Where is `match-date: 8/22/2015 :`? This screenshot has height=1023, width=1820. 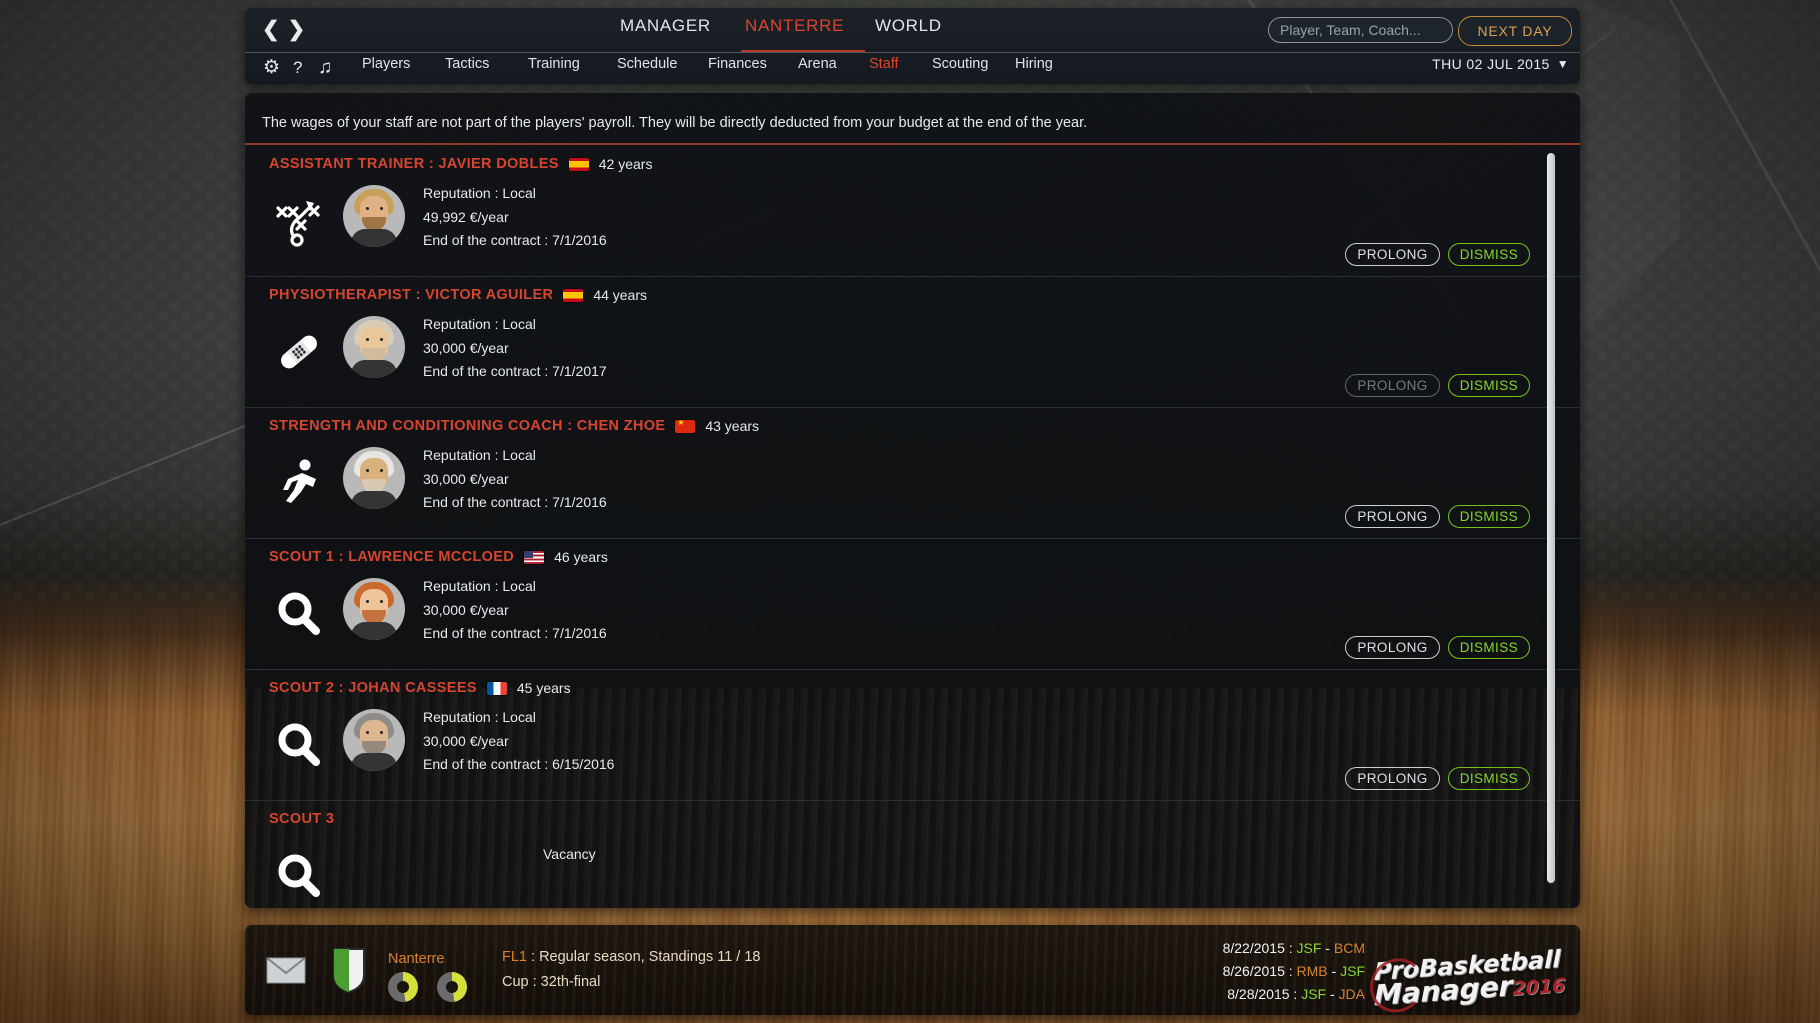 match-date: 8/22/2015 : is located at coordinates (1259, 948).